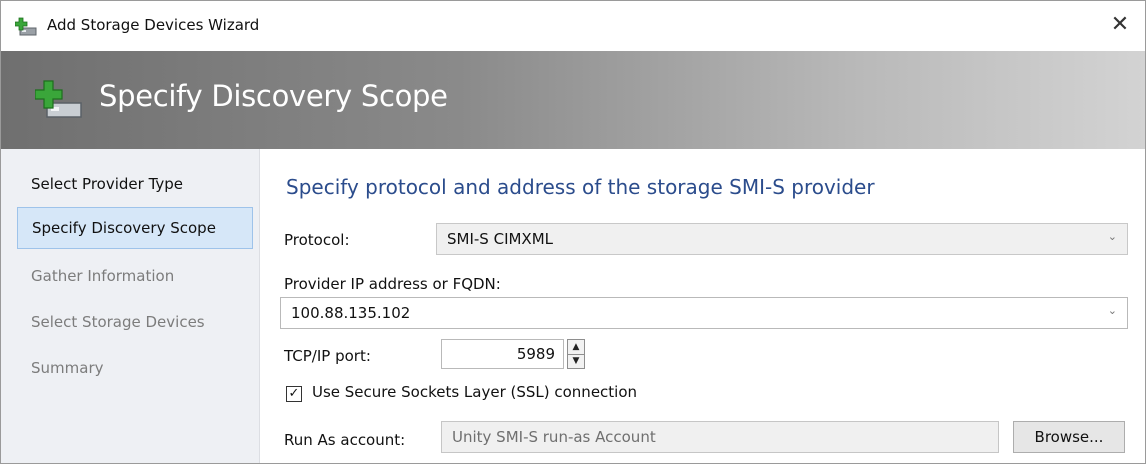 The image size is (1146, 464). Describe the element at coordinates (576, 361) in the screenshot. I see `spin-down-icon: ▼` at that location.